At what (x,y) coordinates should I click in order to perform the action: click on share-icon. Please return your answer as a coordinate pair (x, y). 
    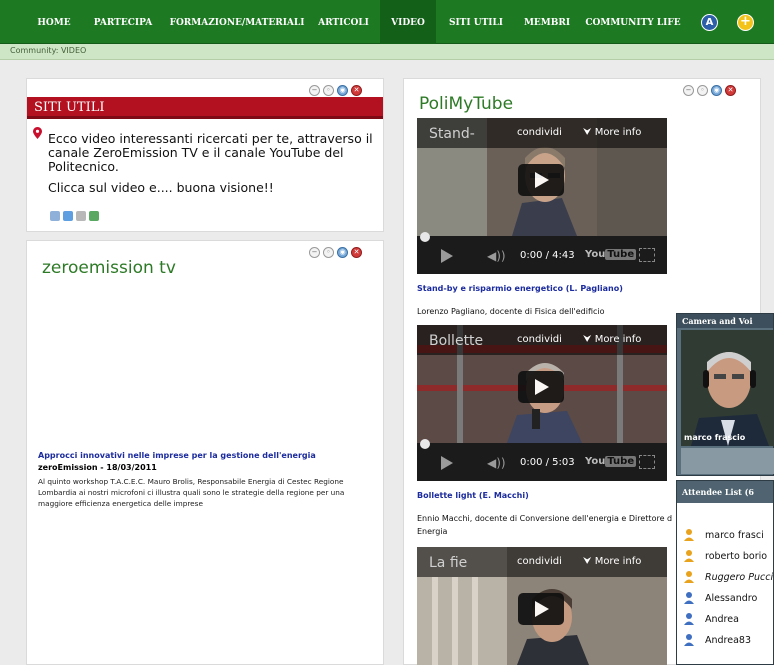
    Looking at the image, I should click on (68, 216).